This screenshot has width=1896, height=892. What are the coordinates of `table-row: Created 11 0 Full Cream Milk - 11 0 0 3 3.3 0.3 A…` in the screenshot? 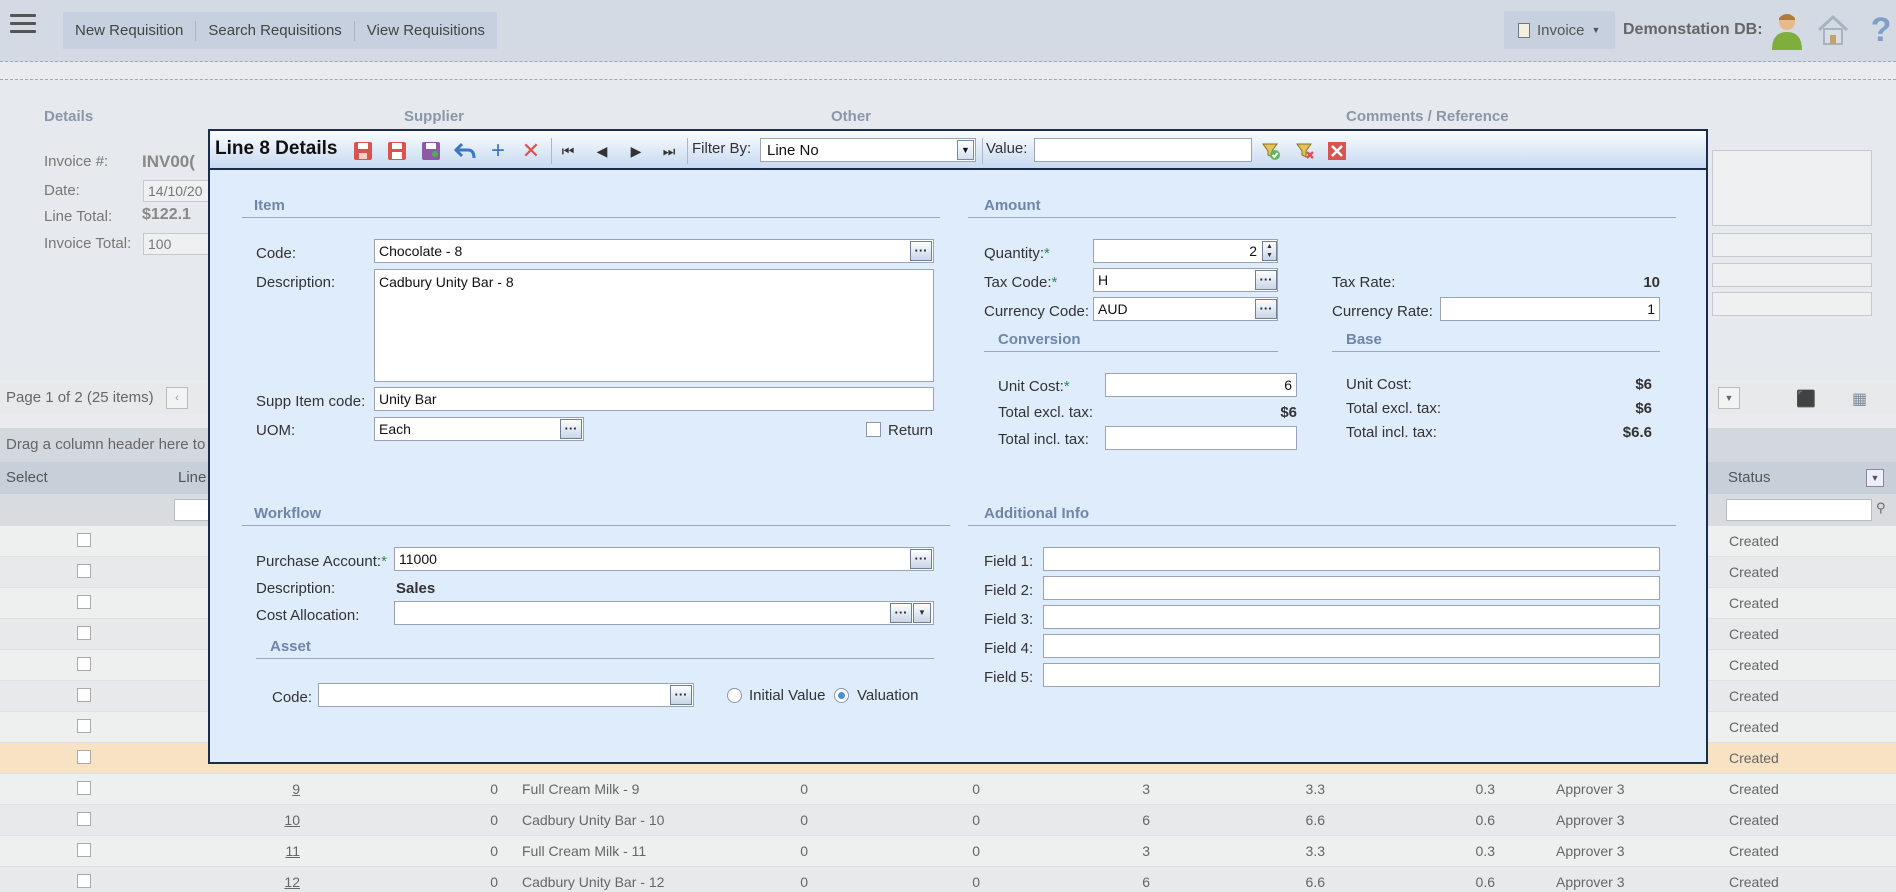 It's located at (948, 851).